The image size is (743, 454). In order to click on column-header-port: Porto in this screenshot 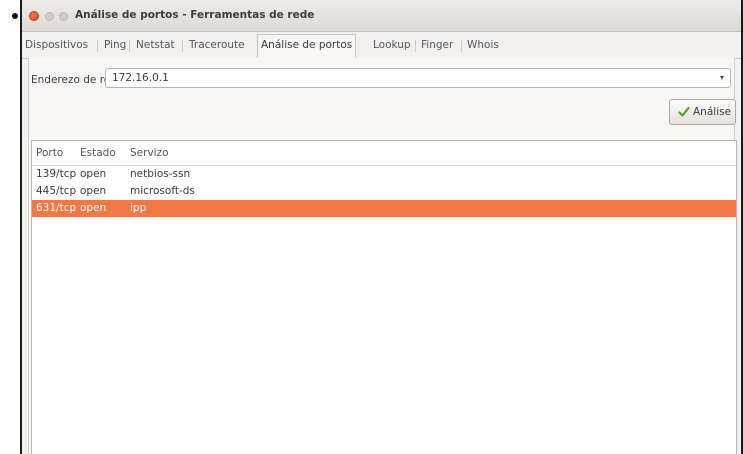, I will do `click(49, 153)`.